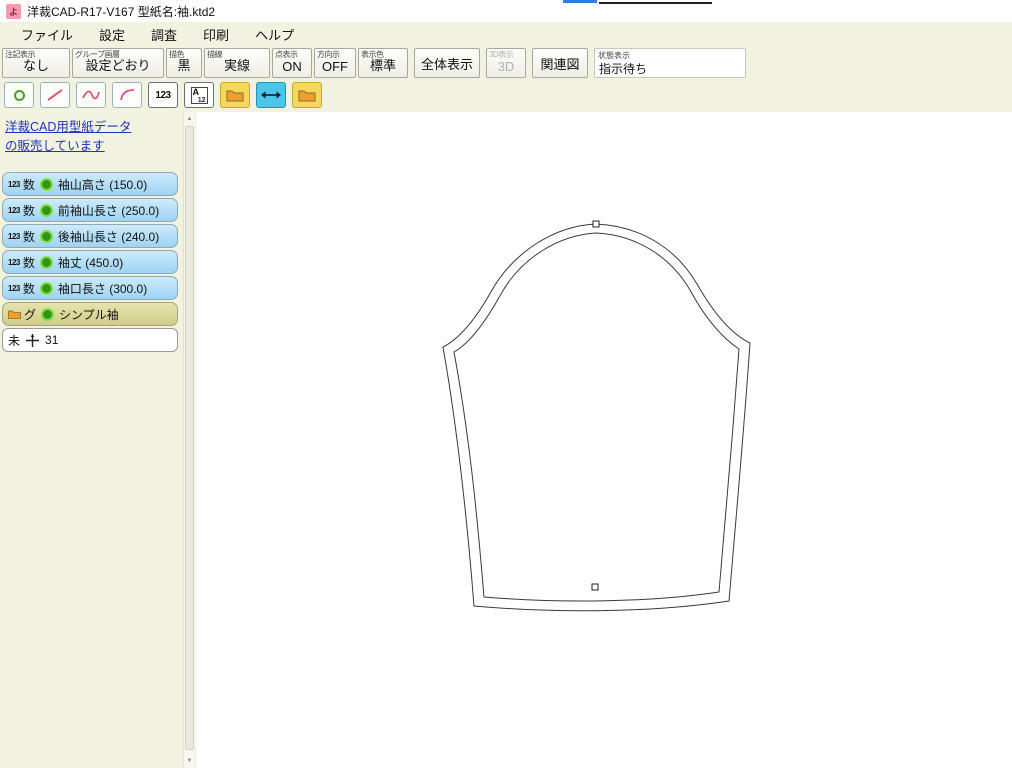  Describe the element at coordinates (506, 96) in the screenshot. I see `tools-toolbar: 123 A 12` at that location.